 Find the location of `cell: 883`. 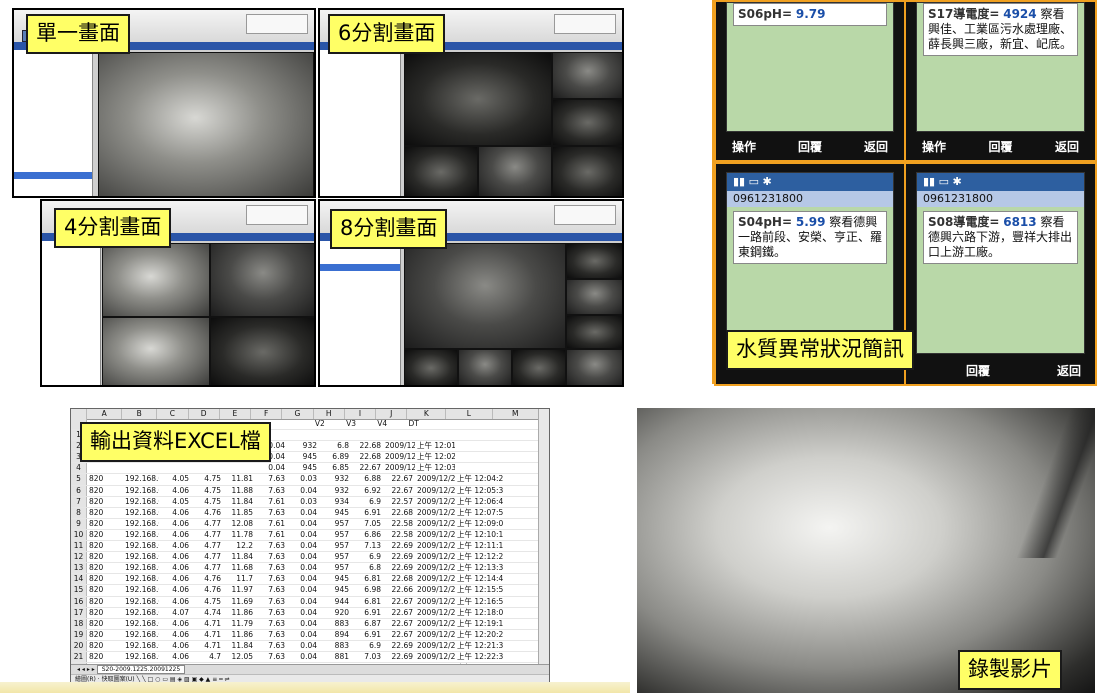

cell: 883 is located at coordinates (335, 624).